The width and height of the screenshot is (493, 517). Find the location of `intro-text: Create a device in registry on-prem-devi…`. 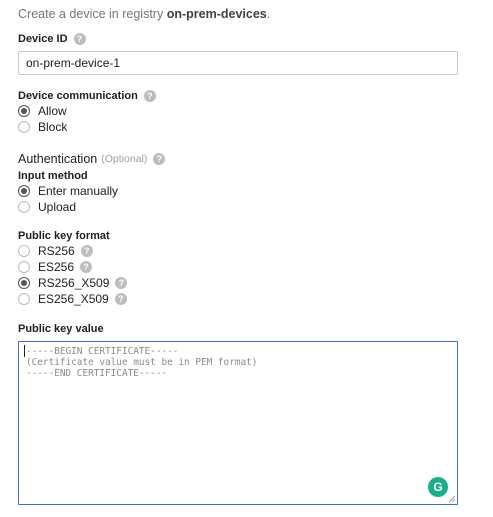

intro-text: Create a device in registry on-prem-devi… is located at coordinates (144, 14).